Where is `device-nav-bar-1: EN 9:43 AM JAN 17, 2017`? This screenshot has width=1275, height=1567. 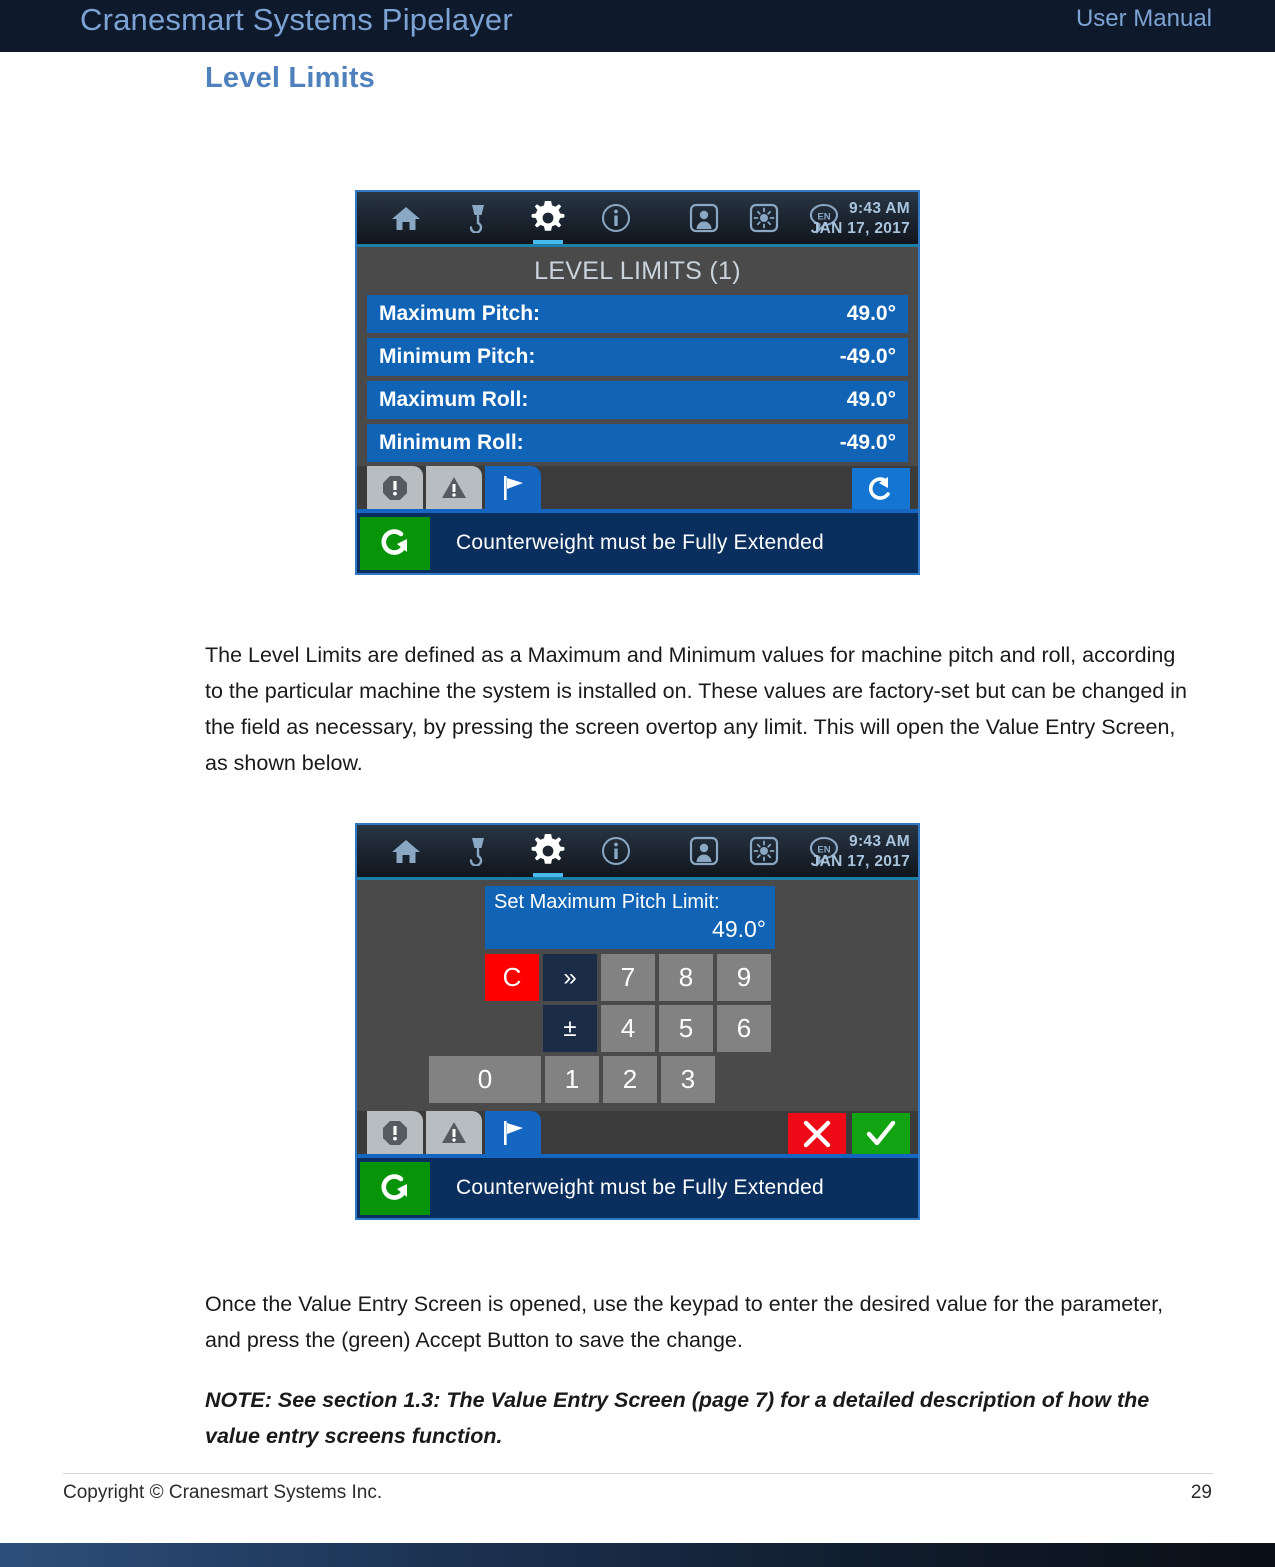 device-nav-bar-1: EN 9:43 AM JAN 17, 2017 is located at coordinates (637, 219).